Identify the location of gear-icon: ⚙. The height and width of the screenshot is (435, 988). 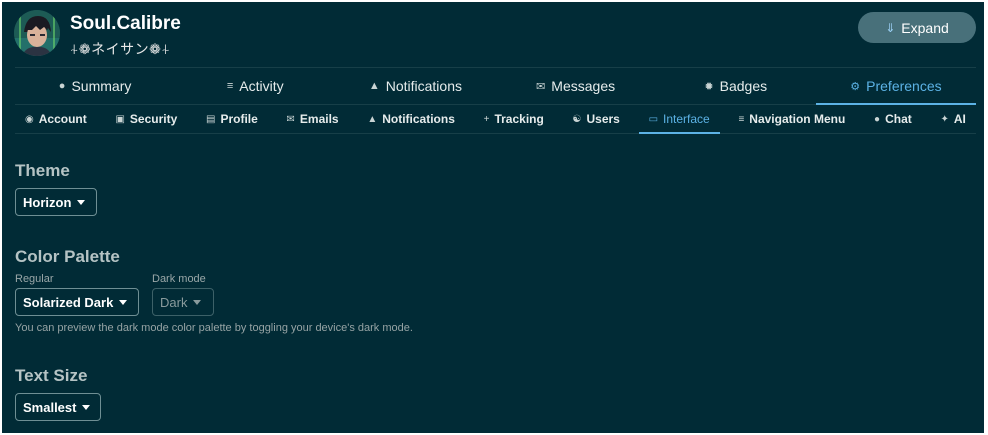
(855, 86).